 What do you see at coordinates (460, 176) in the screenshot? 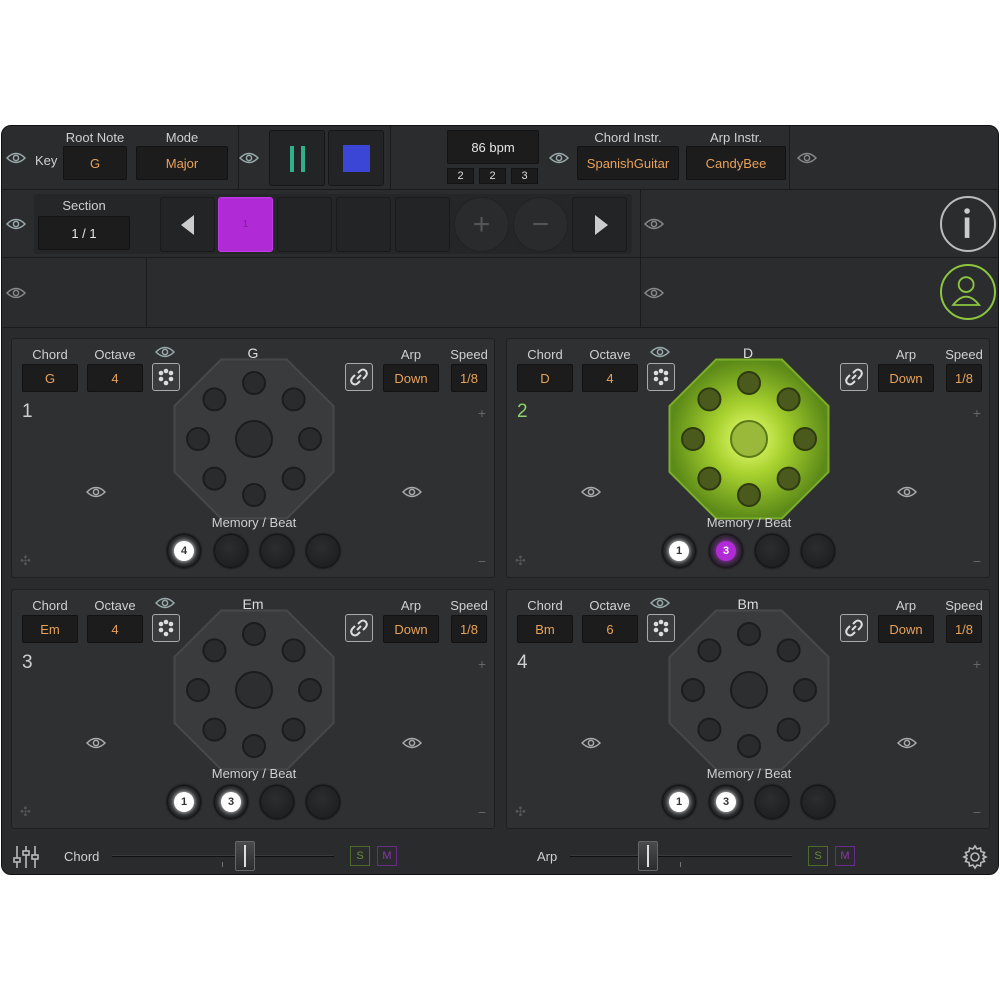
I see `time-sig-1: 2` at bounding box center [460, 176].